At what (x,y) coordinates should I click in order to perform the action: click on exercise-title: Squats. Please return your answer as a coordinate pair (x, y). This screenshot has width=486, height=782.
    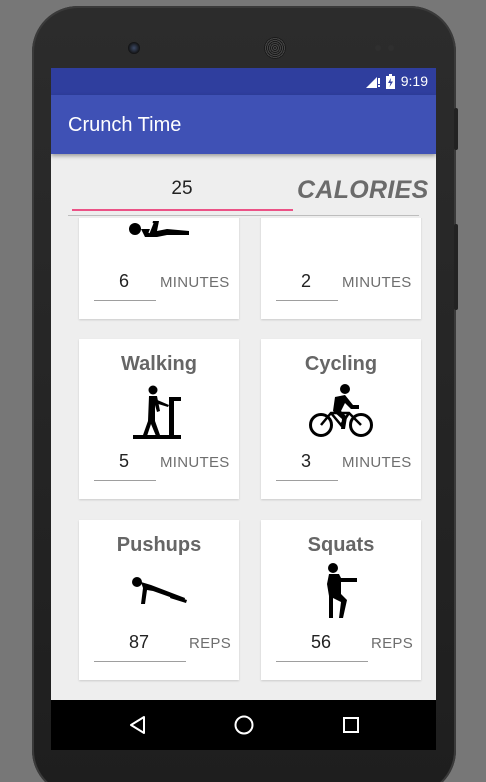
    Looking at the image, I should click on (341, 545).